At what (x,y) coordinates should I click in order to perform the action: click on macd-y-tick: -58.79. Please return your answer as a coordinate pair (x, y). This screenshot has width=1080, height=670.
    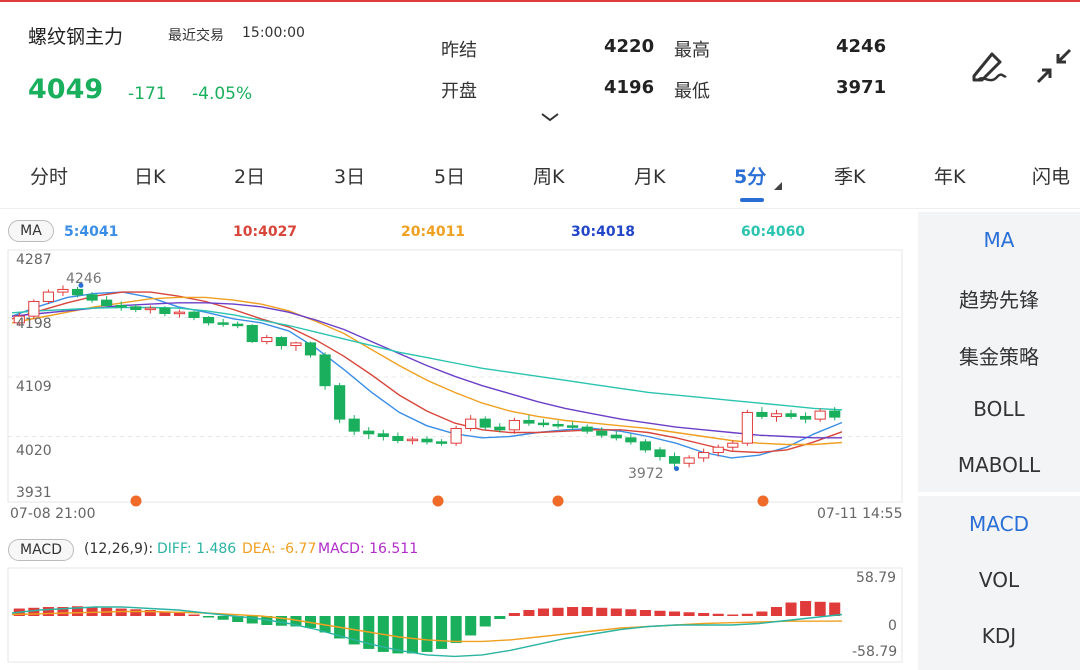
    Looking at the image, I should click on (875, 652).